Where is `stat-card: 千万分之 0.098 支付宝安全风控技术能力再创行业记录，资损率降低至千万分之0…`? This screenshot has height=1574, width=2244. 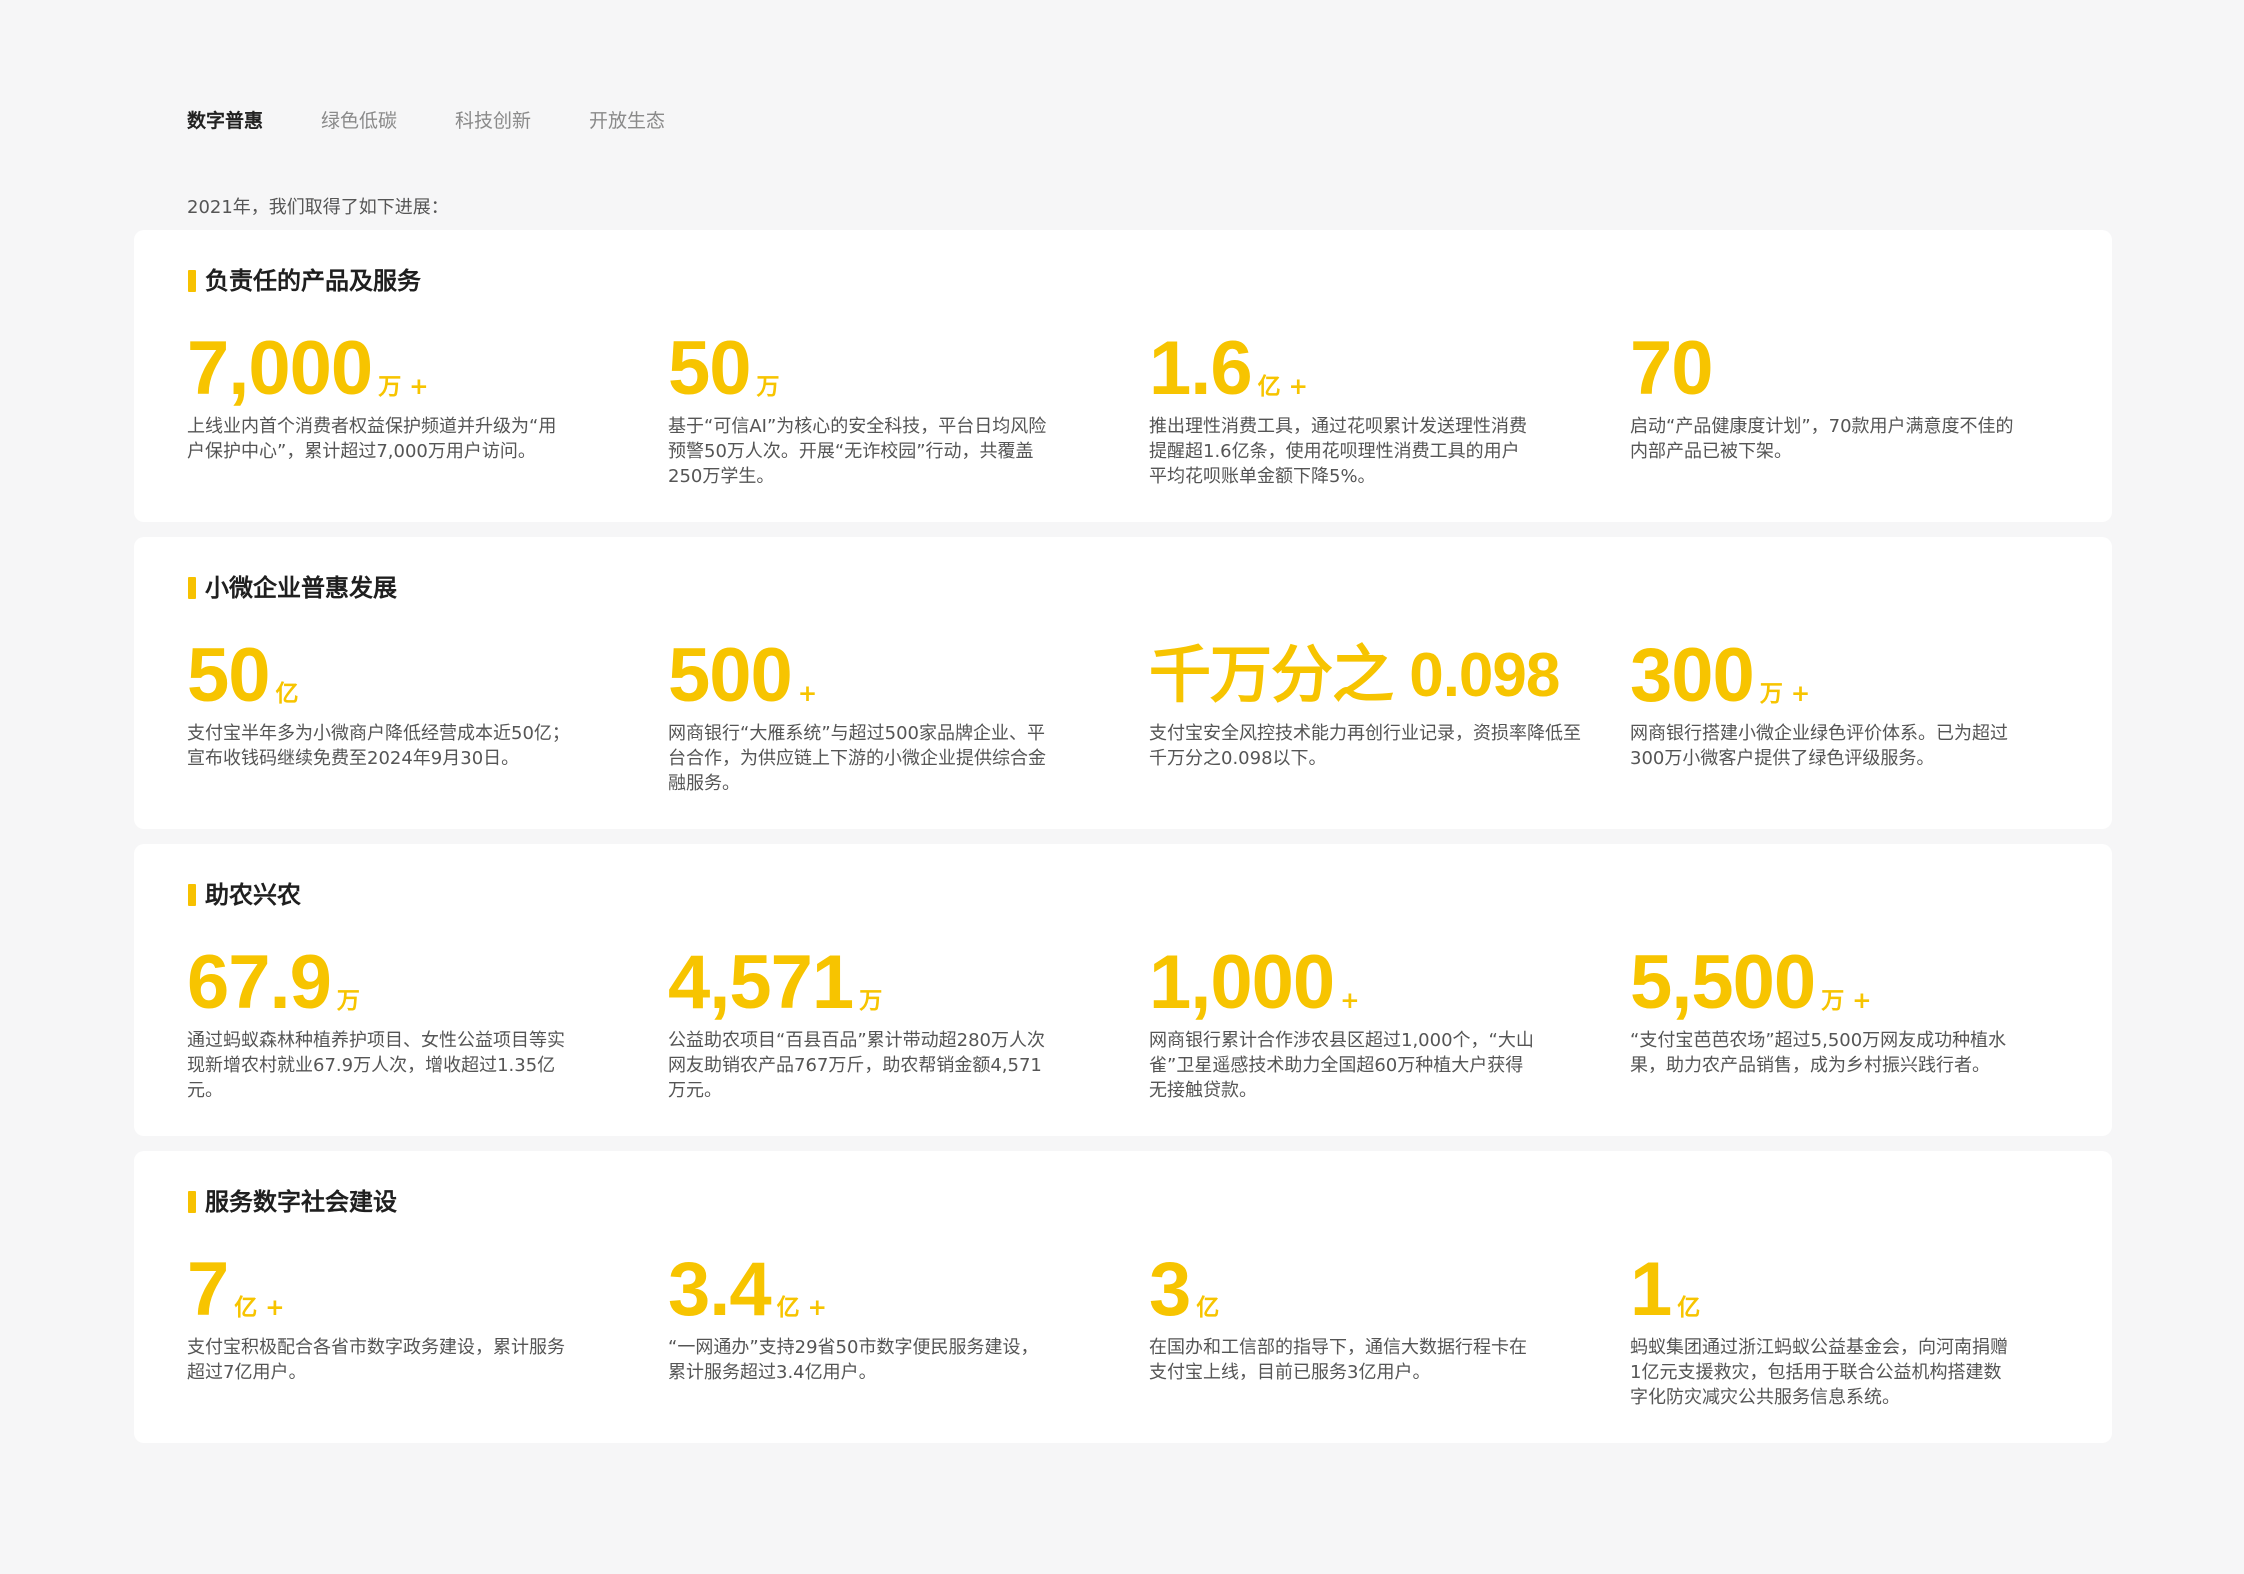 stat-card: 千万分之 0.098 支付宝安全风控技术能力再创行业记录，资损率降低至千万分之0… is located at coordinates (1369, 704).